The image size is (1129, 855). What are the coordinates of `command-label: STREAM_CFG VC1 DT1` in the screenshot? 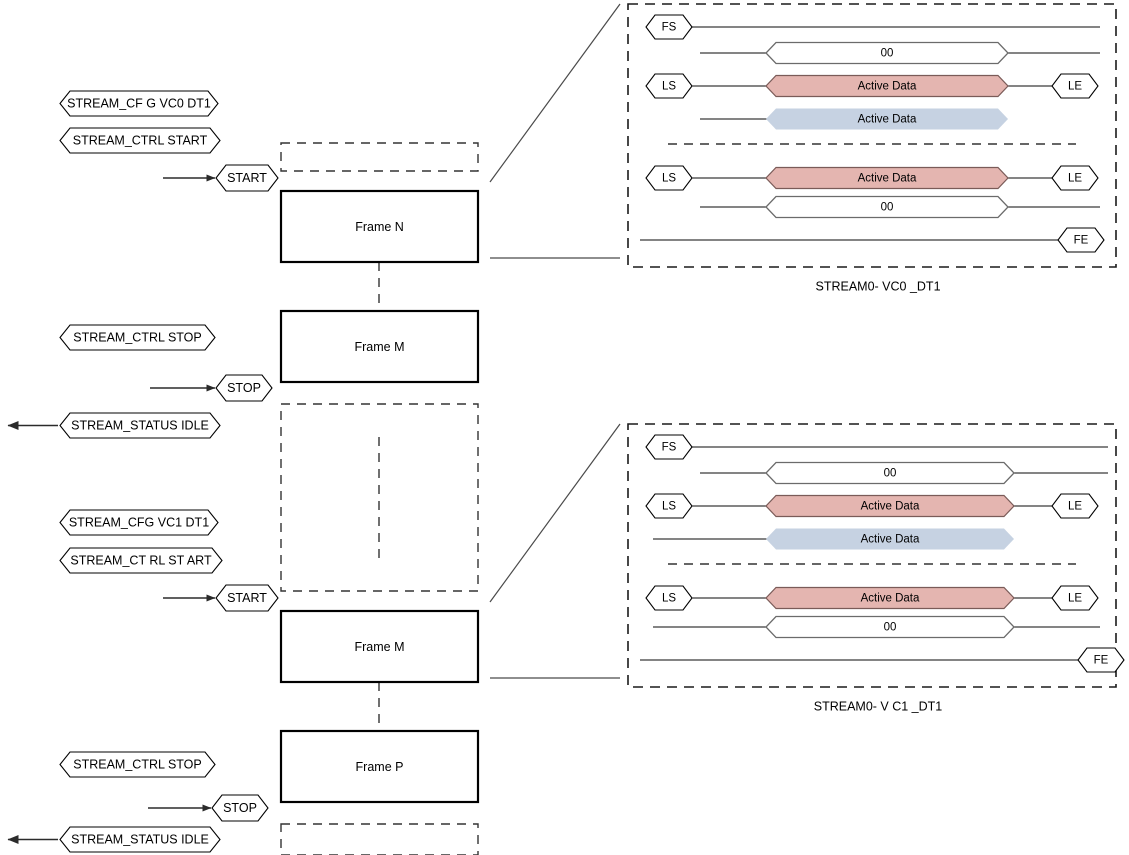 It's located at (139, 522).